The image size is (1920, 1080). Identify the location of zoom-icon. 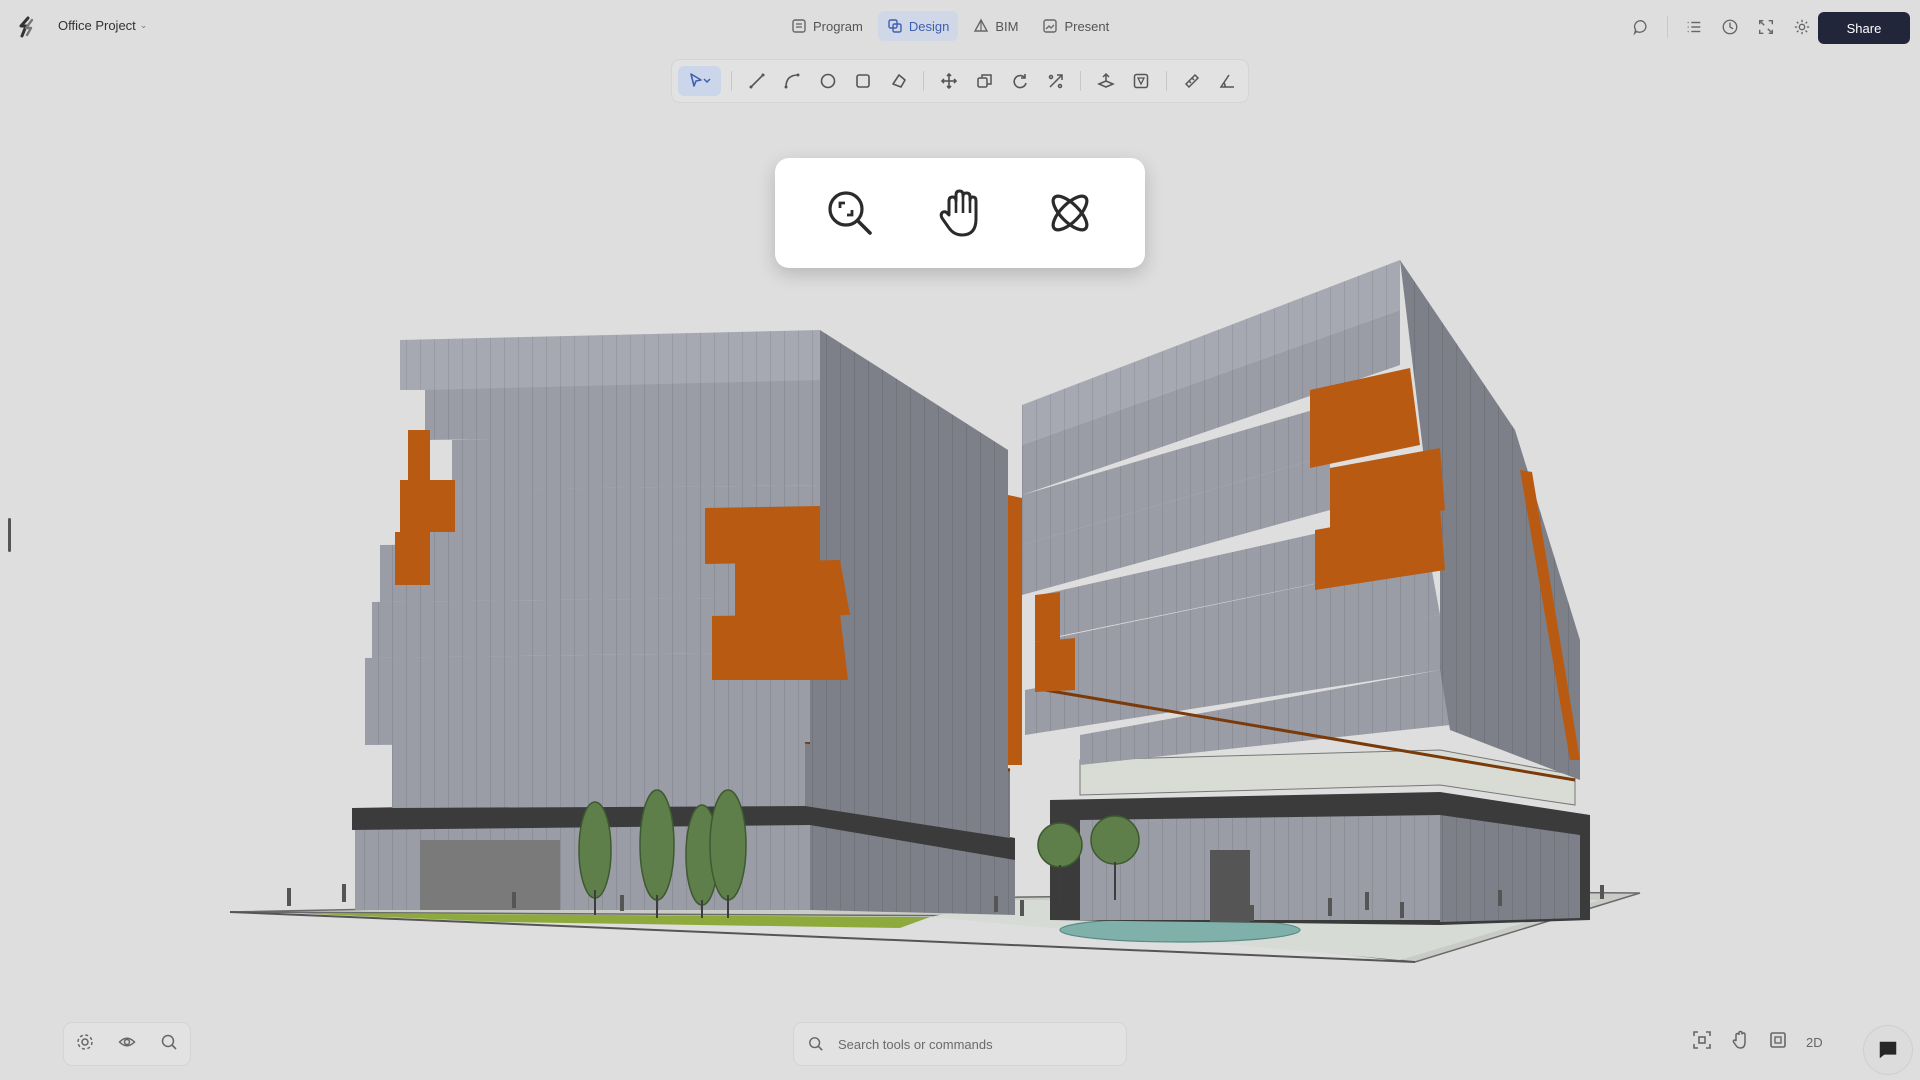
(169, 1044).